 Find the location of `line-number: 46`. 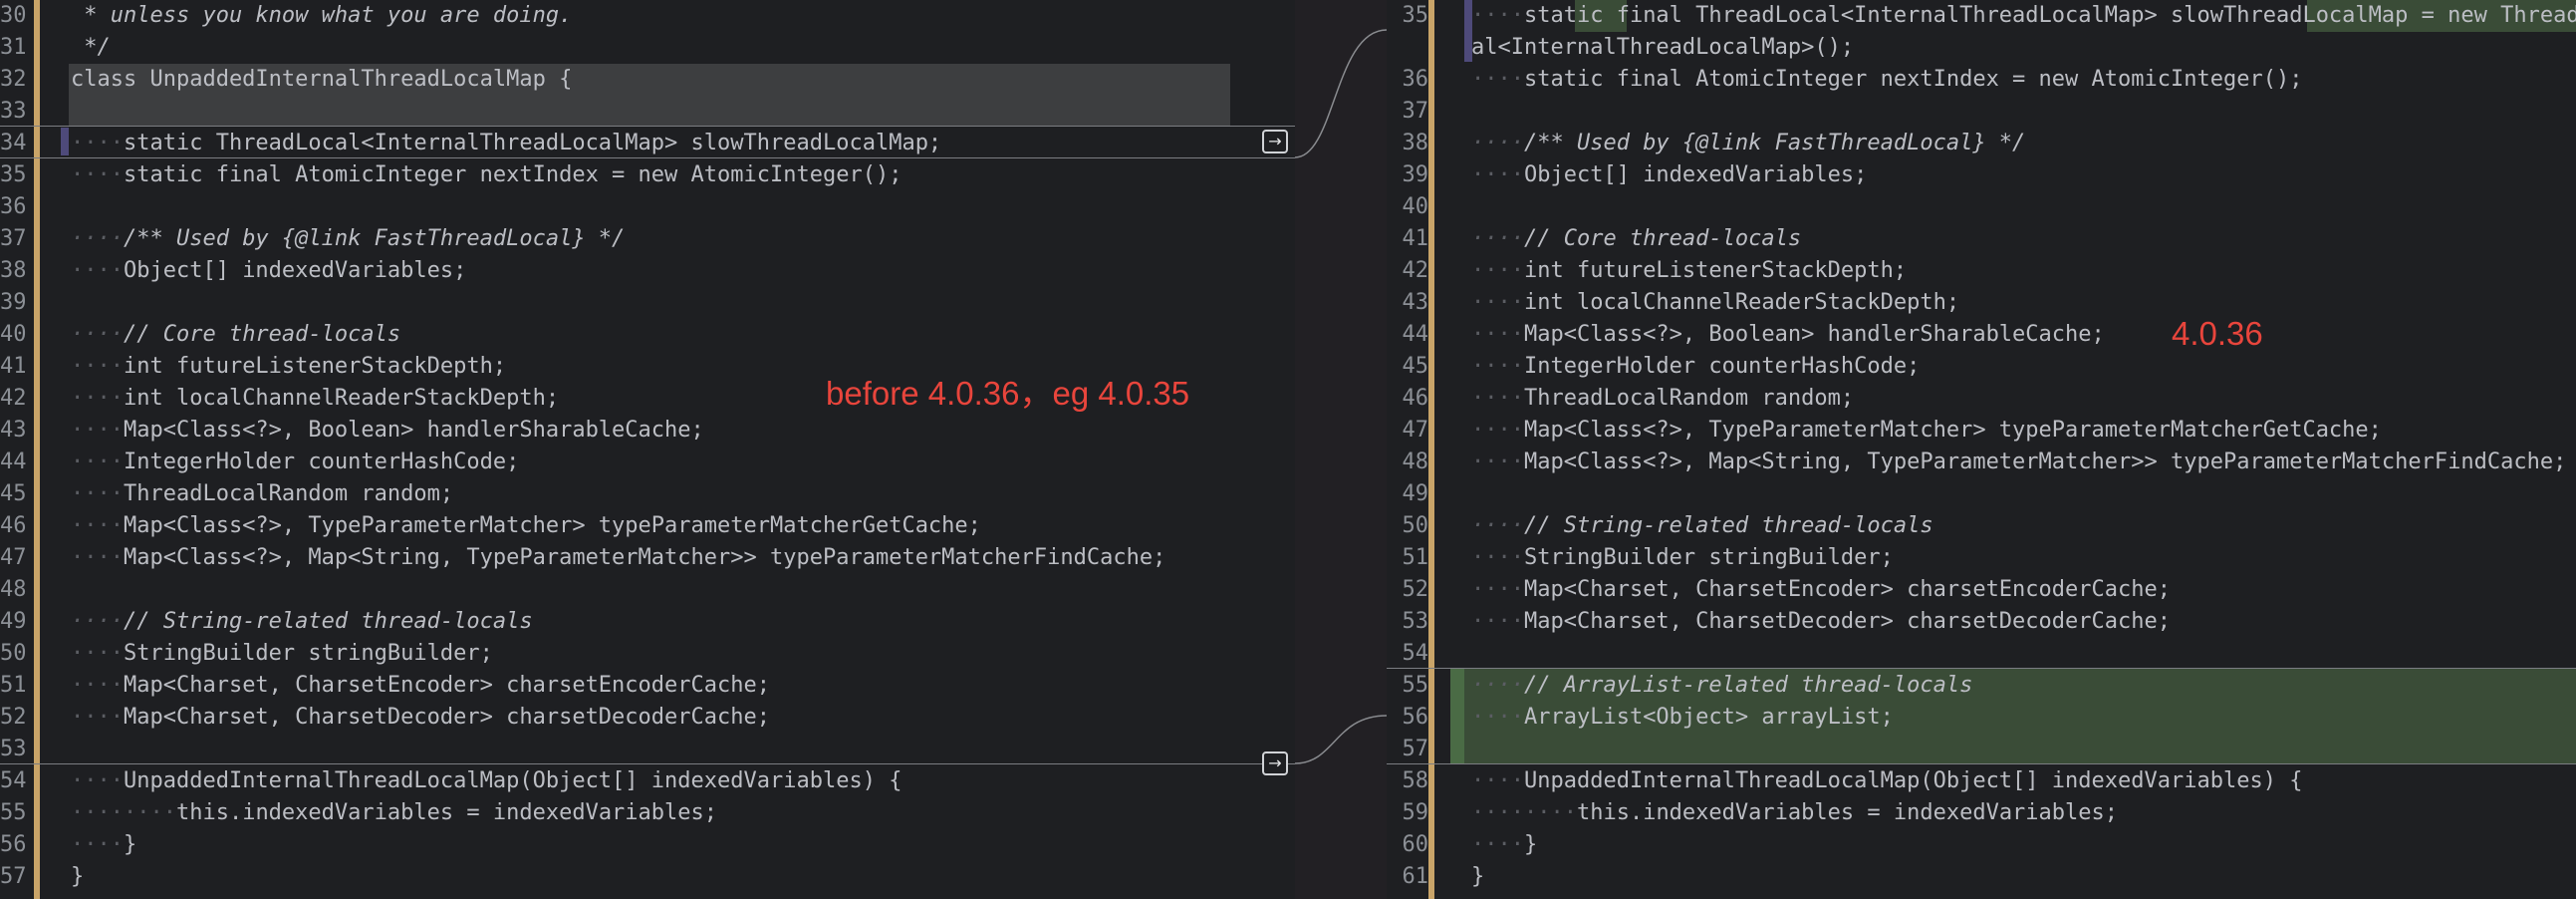

line-number: 46 is located at coordinates (13, 525).